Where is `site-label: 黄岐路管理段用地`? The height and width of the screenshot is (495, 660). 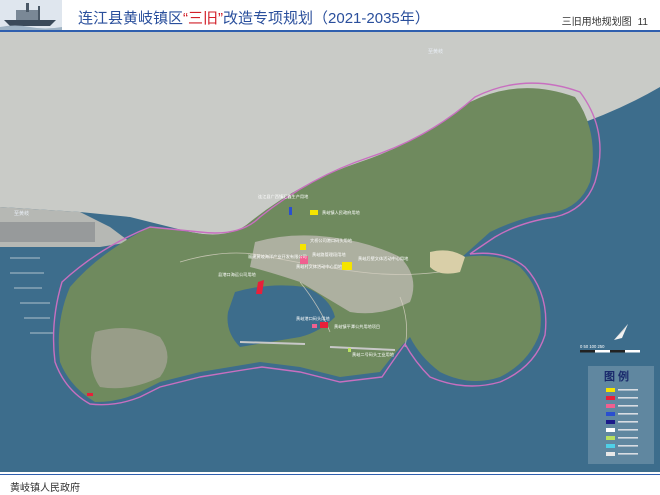
site-label: 黄岐路管理段用地 is located at coordinates (329, 254).